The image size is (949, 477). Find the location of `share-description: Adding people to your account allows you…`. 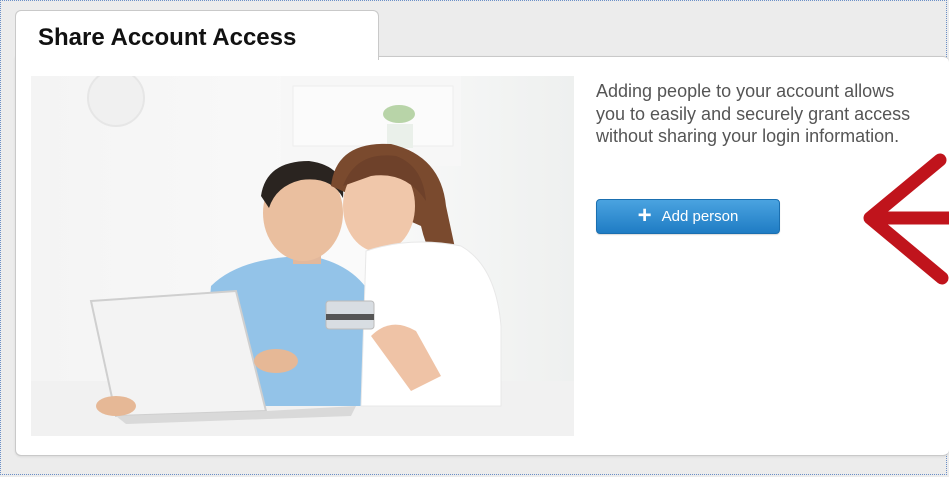

share-description: Adding people to your account allows you… is located at coordinates (753, 113).